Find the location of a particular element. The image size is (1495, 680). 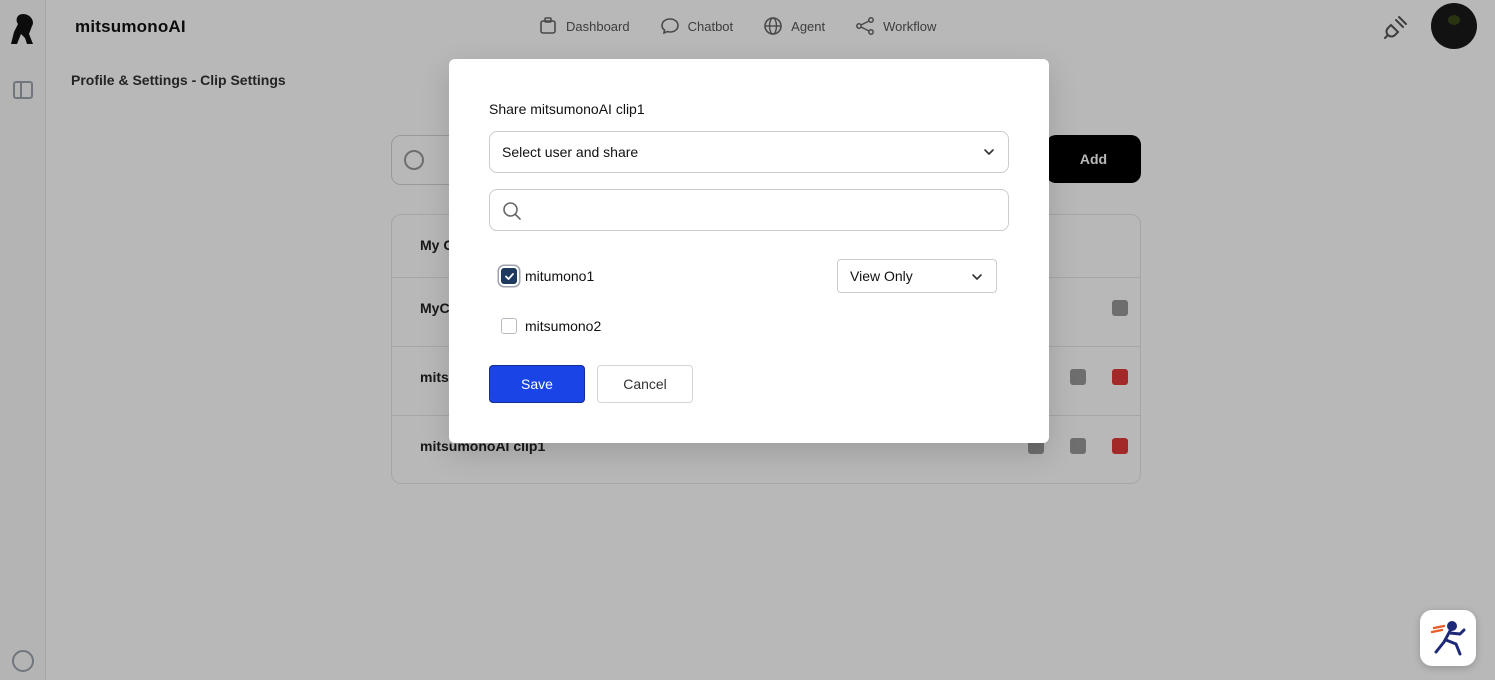

user-search-field is located at coordinates (749, 210).